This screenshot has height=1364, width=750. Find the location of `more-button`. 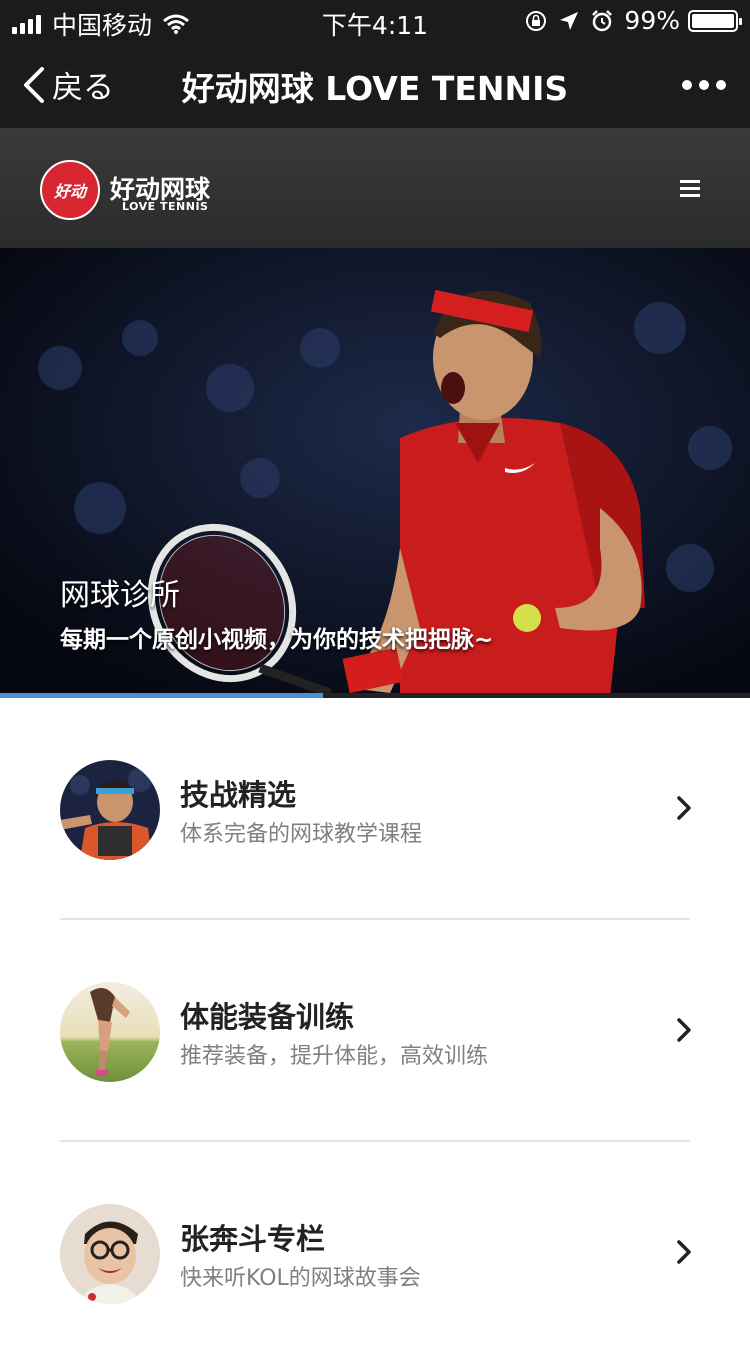

more-button is located at coordinates (700, 85).